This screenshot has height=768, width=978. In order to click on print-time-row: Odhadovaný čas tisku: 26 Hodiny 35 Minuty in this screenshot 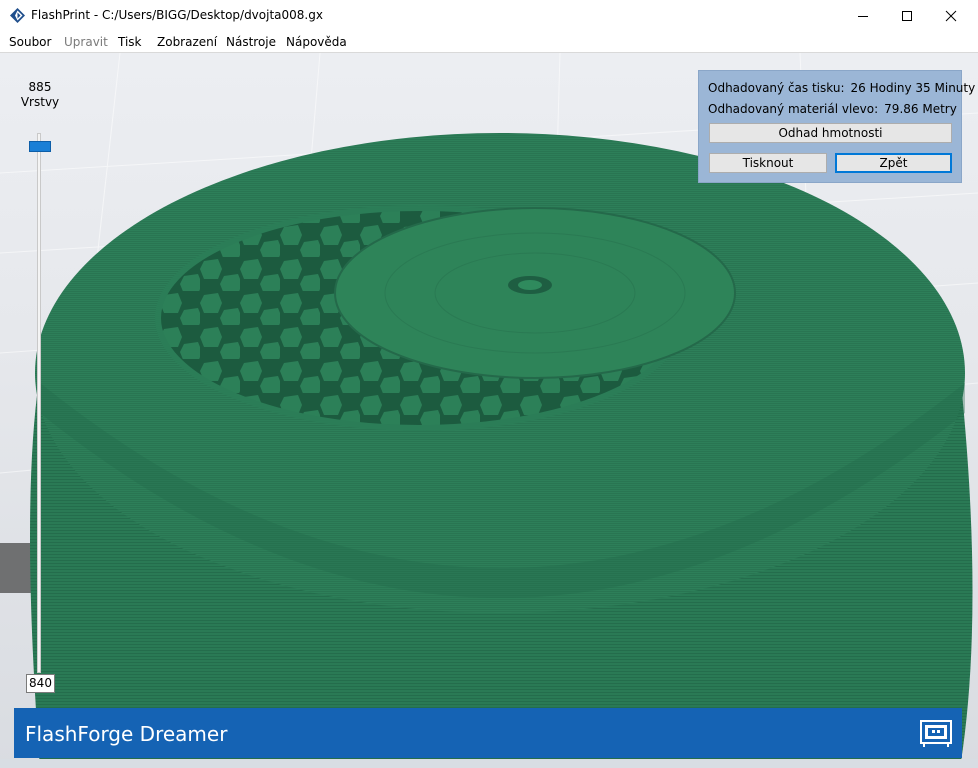, I will do `click(841, 88)`.